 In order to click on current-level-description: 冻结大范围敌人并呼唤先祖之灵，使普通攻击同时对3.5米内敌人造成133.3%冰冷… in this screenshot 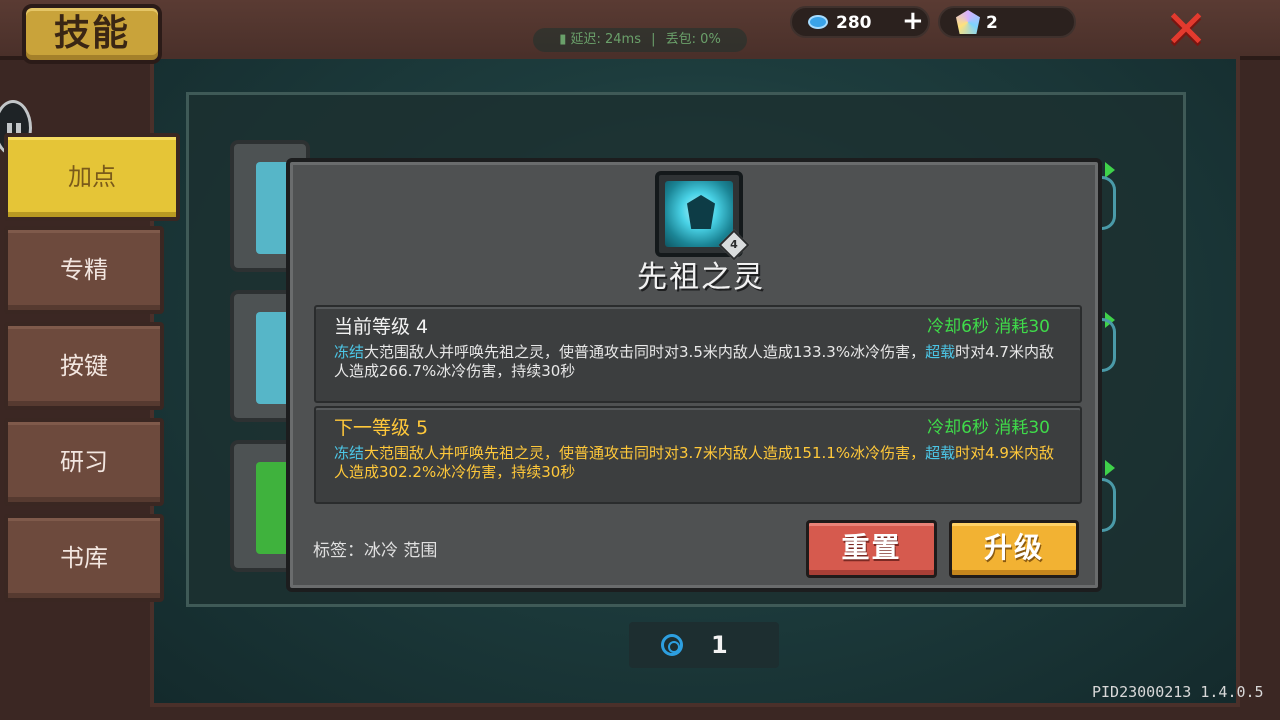, I will do `click(701, 362)`.